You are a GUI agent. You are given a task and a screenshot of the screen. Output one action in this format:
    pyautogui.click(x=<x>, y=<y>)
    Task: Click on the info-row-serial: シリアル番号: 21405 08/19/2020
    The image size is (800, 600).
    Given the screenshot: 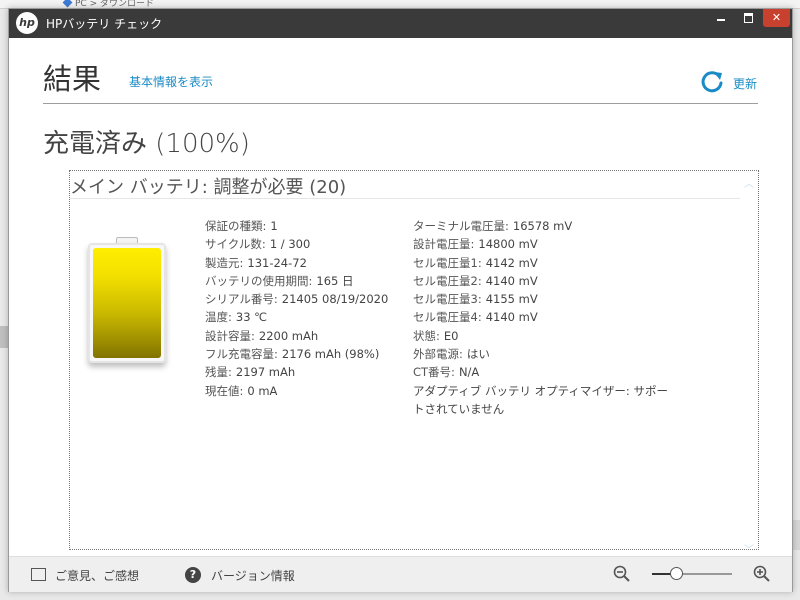 What is the action you would take?
    pyautogui.click(x=310, y=299)
    